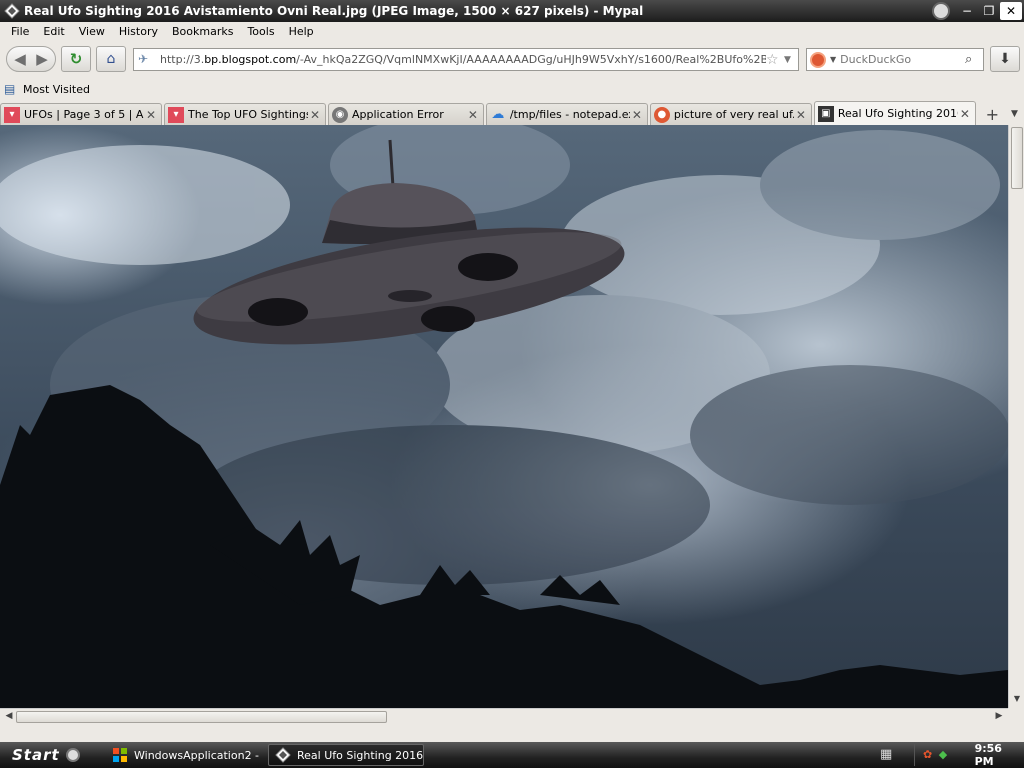  What do you see at coordinates (72, 755) in the screenshot?
I see `start-orb-icon` at bounding box center [72, 755].